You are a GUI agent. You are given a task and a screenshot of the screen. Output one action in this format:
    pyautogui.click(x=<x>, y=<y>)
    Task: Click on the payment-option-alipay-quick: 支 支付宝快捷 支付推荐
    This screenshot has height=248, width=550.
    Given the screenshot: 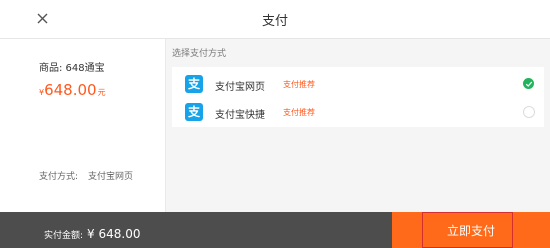 What is the action you would take?
    pyautogui.click(x=358, y=112)
    